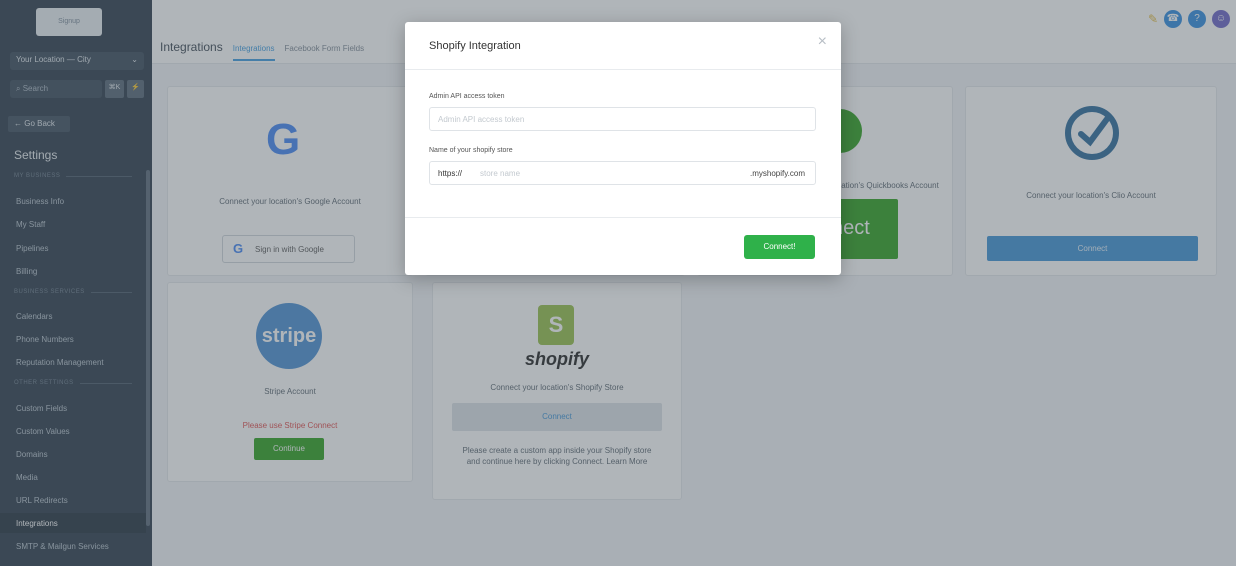 The height and width of the screenshot is (566, 1236). Describe the element at coordinates (500, 173) in the screenshot. I see `store-placeholder: store name` at that location.